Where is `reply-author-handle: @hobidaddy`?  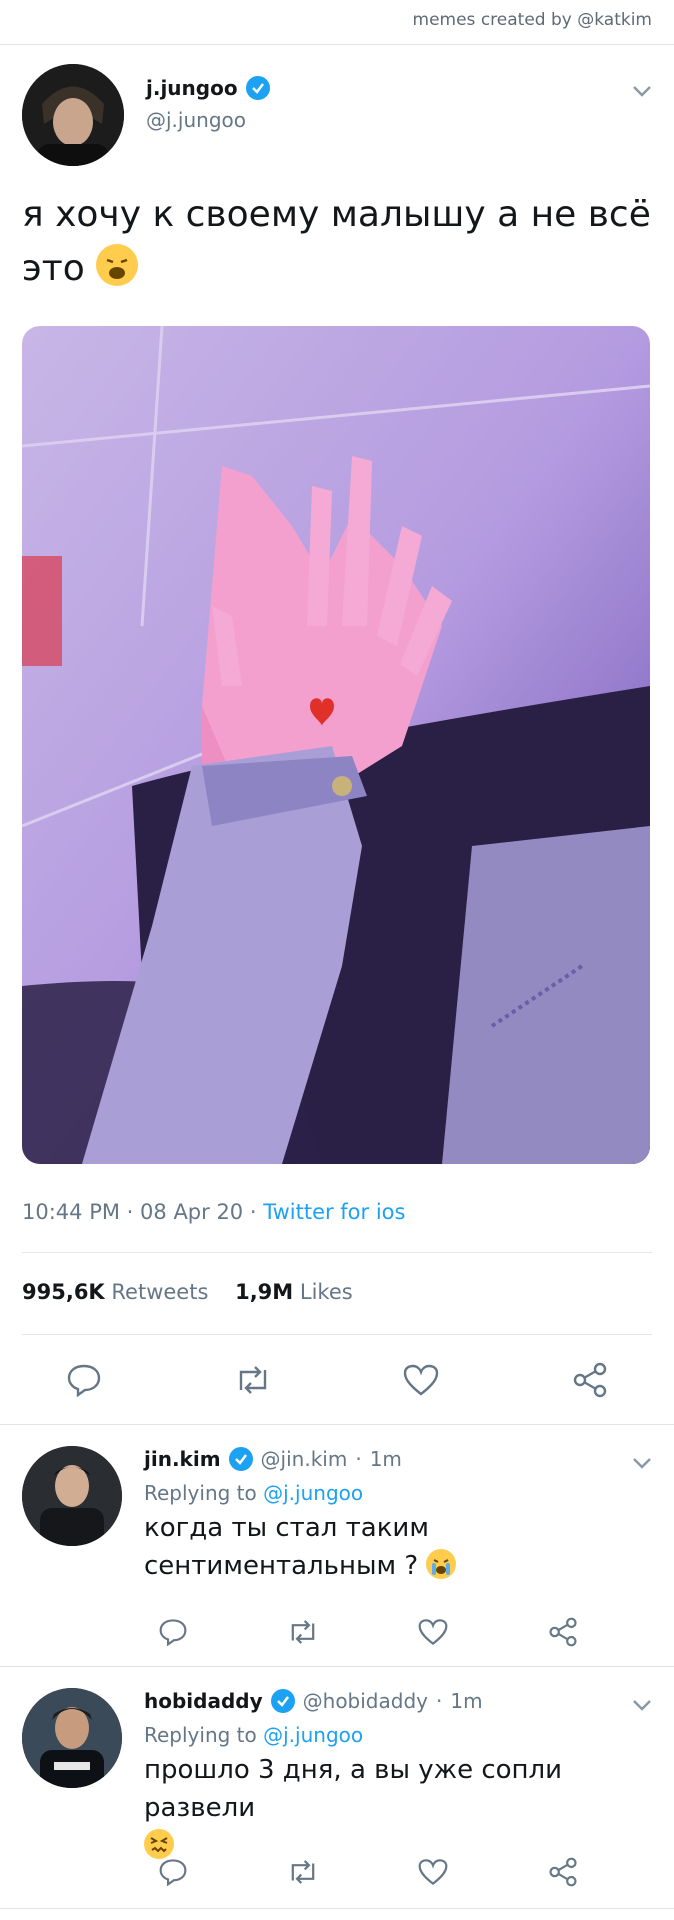 reply-author-handle: @hobidaddy is located at coordinates (365, 1701).